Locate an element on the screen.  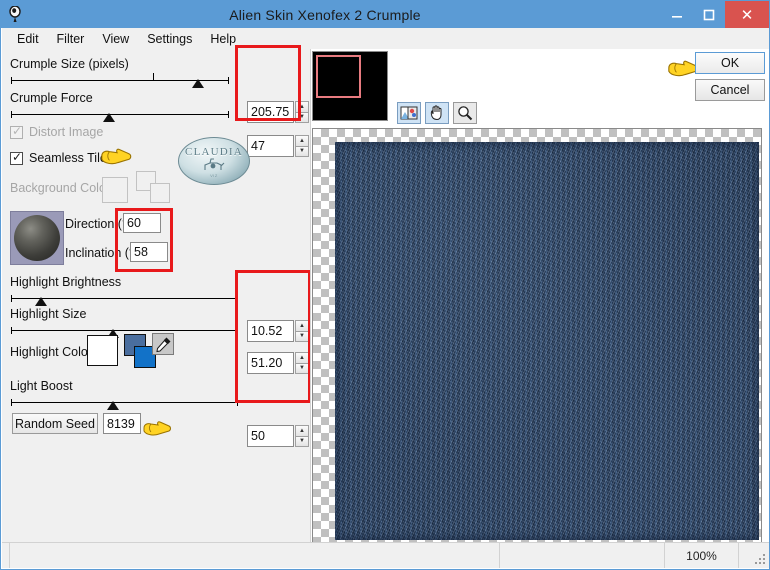
crumple-size-slider is located at coordinates (120, 80).